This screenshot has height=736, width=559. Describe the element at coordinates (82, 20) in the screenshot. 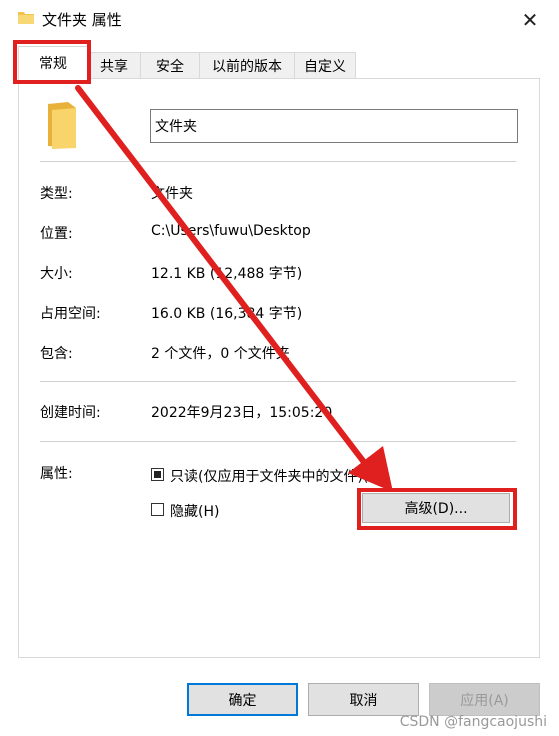

I see `window-title: 文件夹 属性` at that location.